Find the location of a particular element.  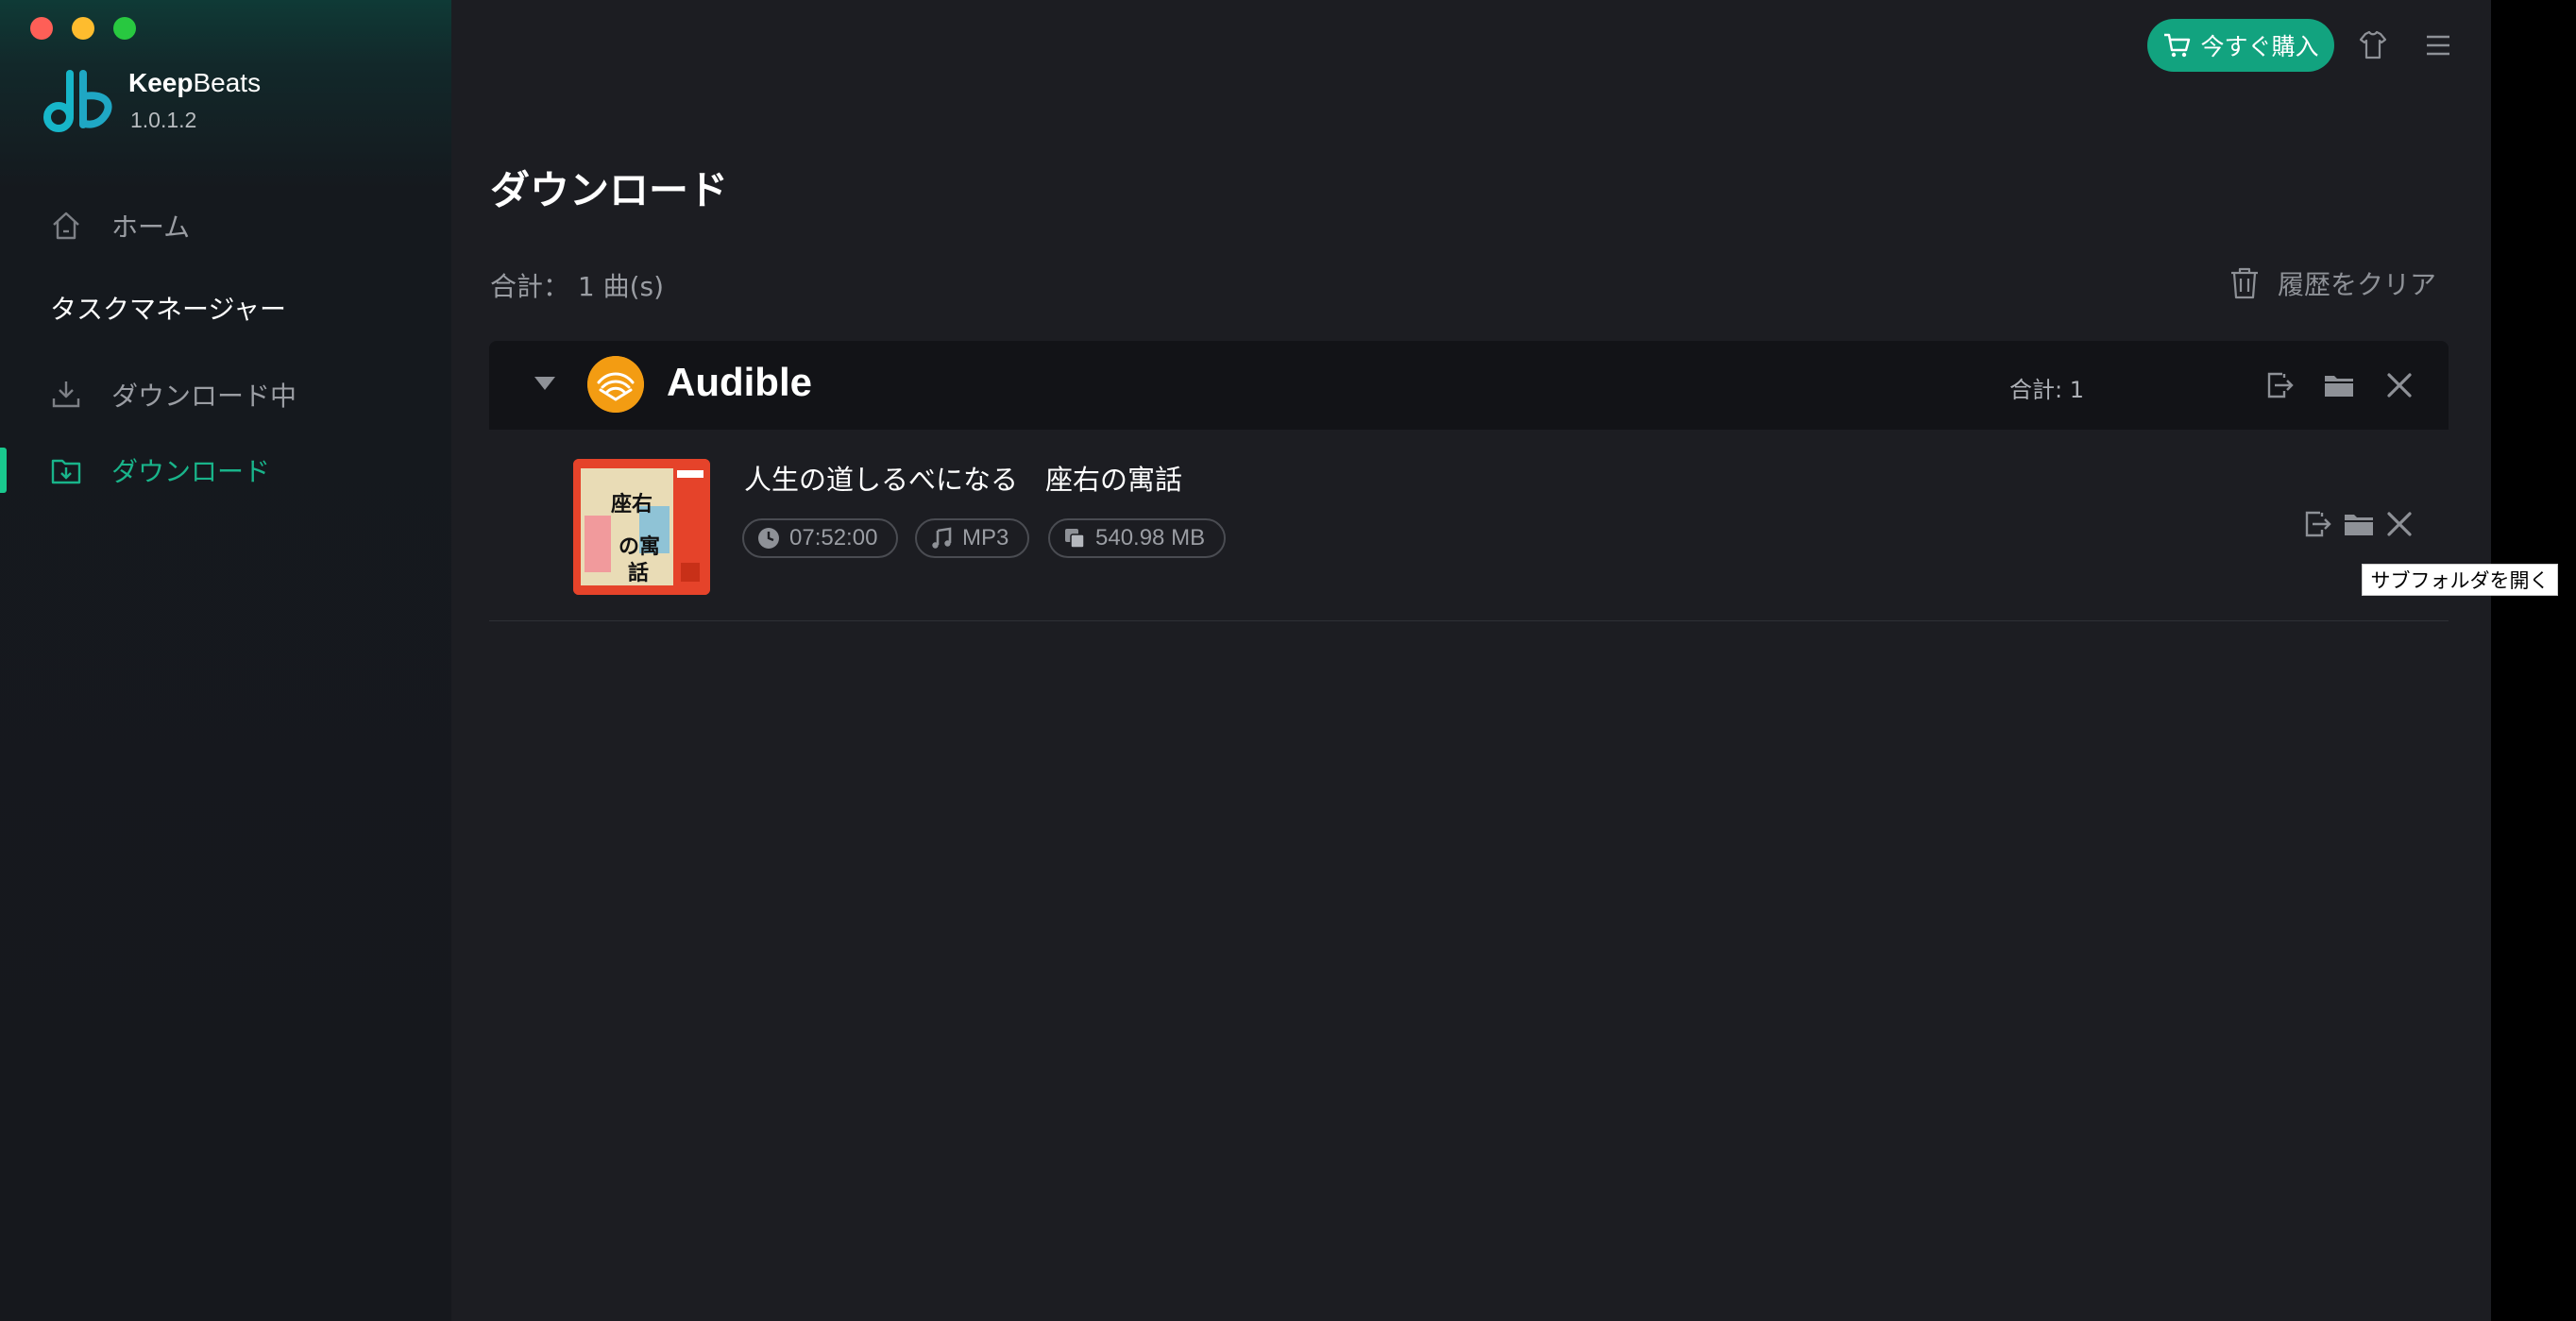

buy-now-button: 今すぐ購入 is located at coordinates (2240, 45).